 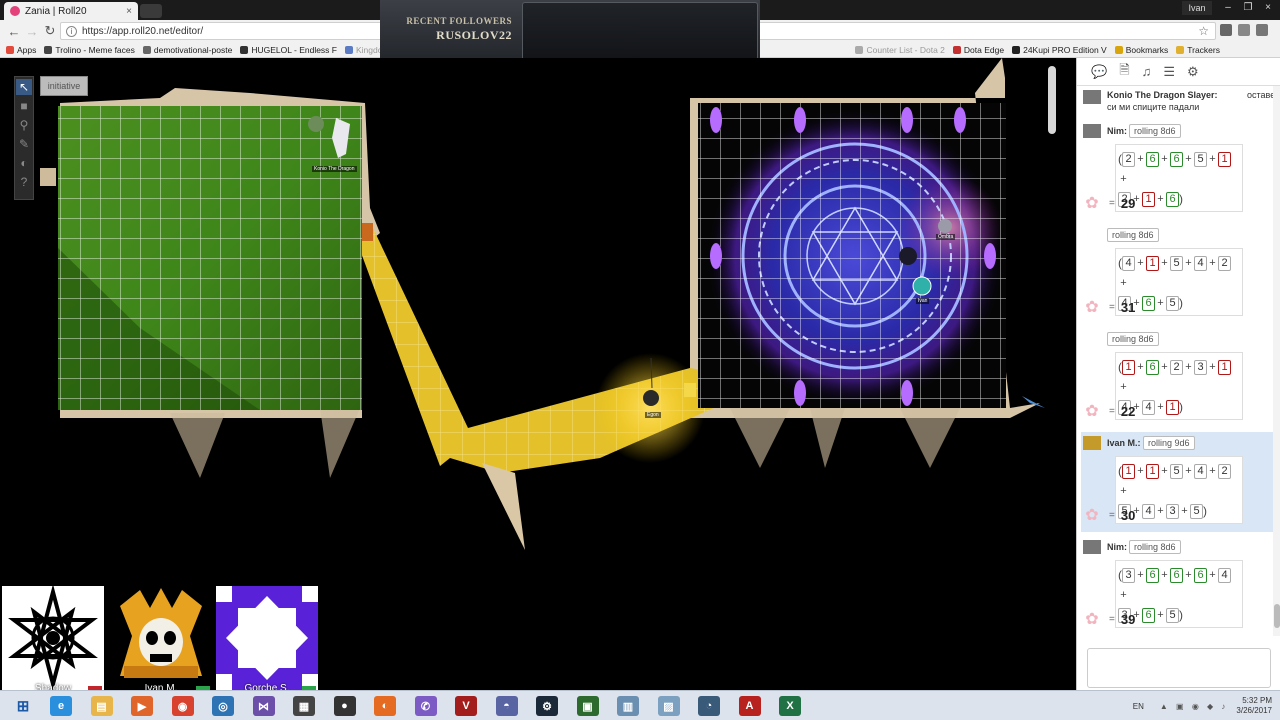 I want to click on bookmark-item: HUGELOL - Endless F, so click(x=288, y=50).